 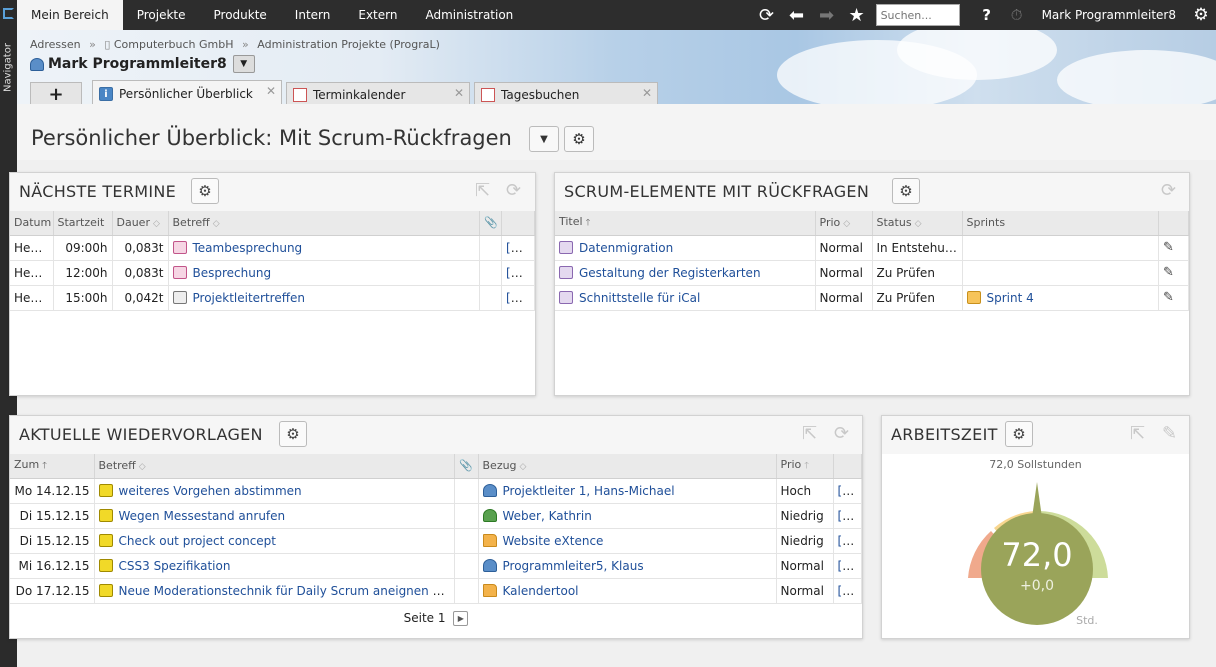 What do you see at coordinates (248, 248) in the screenshot?
I see `termin-link: Teambesprechung` at bounding box center [248, 248].